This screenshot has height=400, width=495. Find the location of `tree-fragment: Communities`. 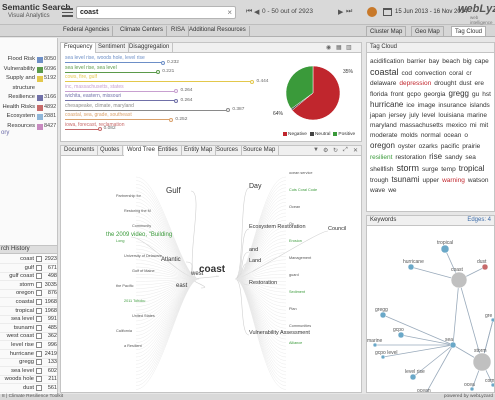

tree-fragment: Communities is located at coordinates (300, 326).